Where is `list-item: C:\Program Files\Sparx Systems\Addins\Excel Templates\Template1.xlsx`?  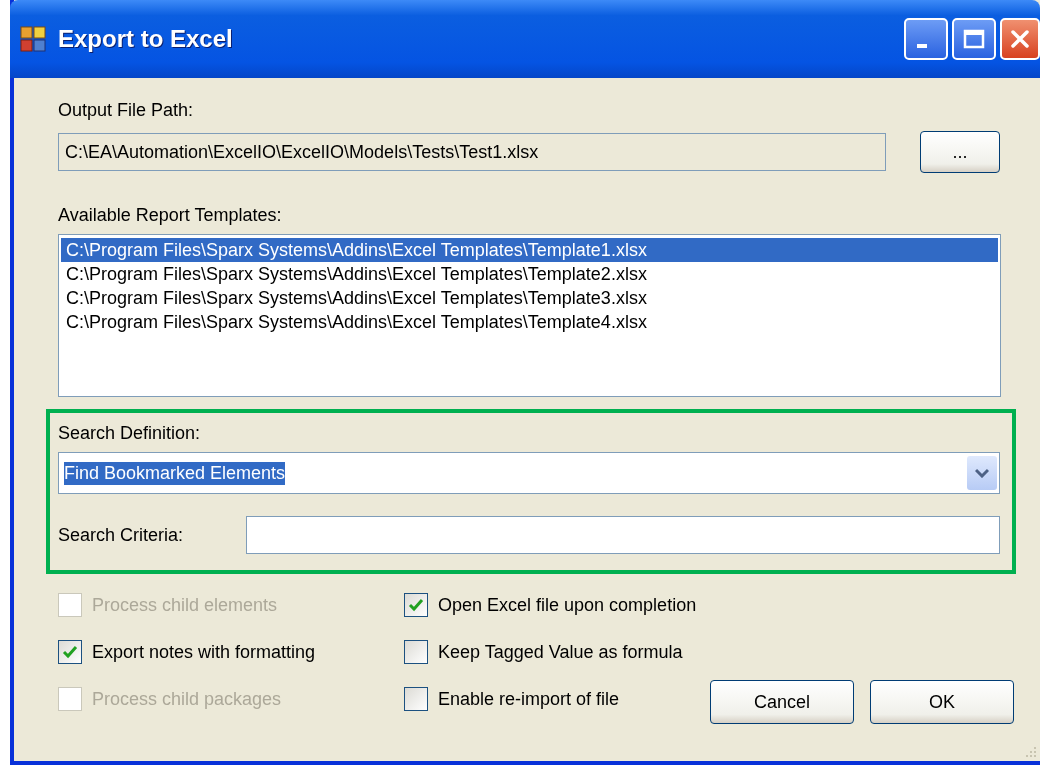 list-item: C:\Program Files\Sparx Systems\Addins\Excel Templates\Template1.xlsx is located at coordinates (529, 250).